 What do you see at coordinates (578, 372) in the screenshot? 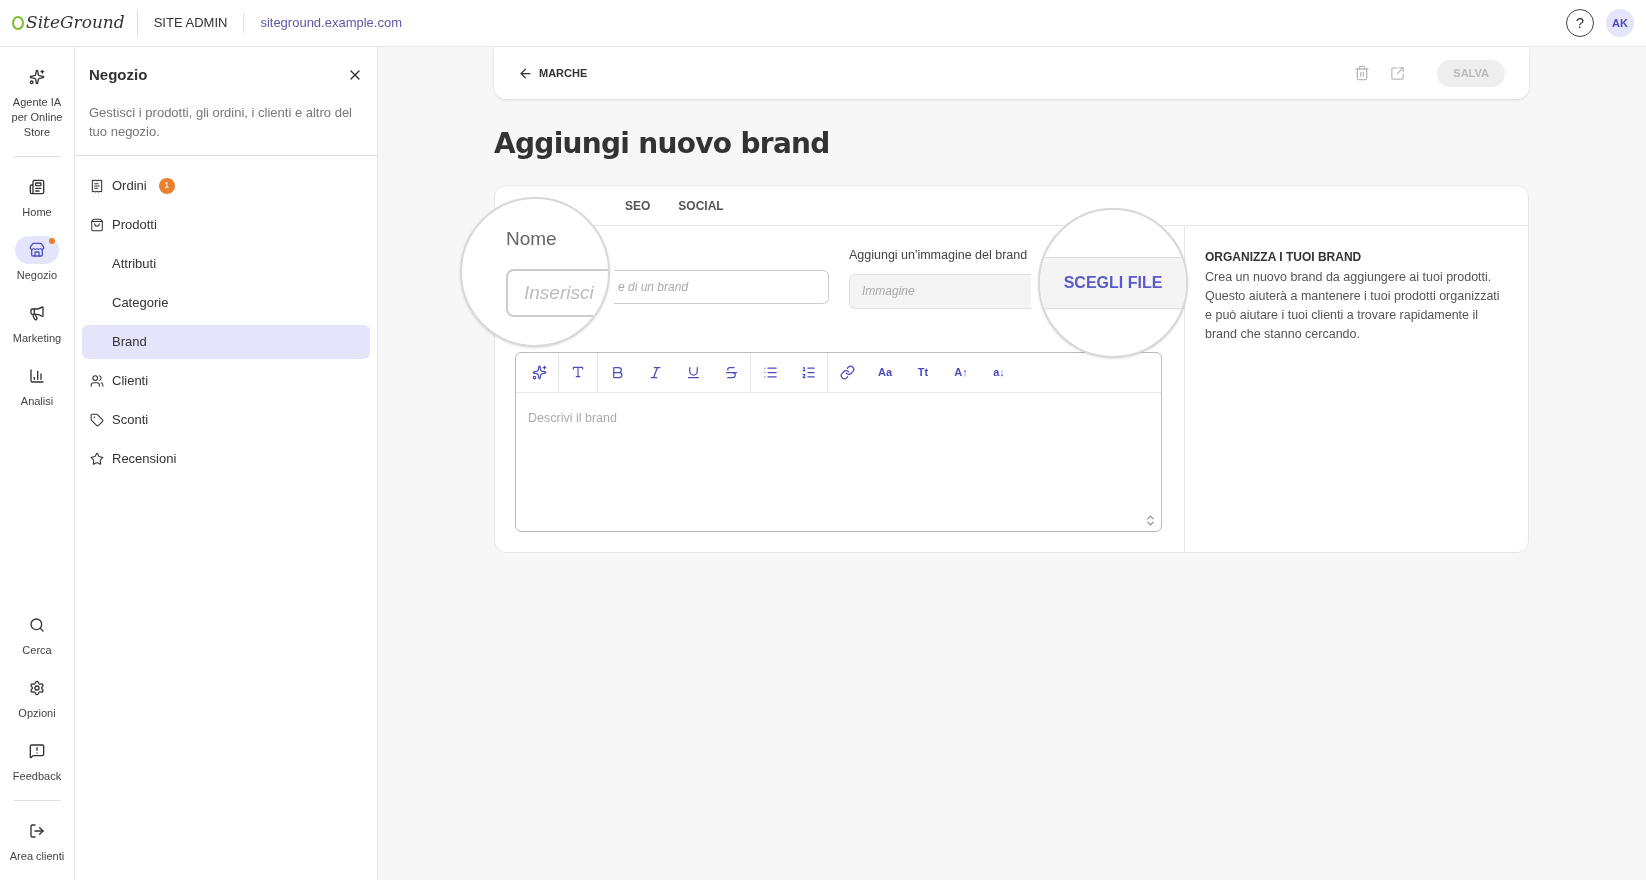
I see `text-size-icon` at bounding box center [578, 372].